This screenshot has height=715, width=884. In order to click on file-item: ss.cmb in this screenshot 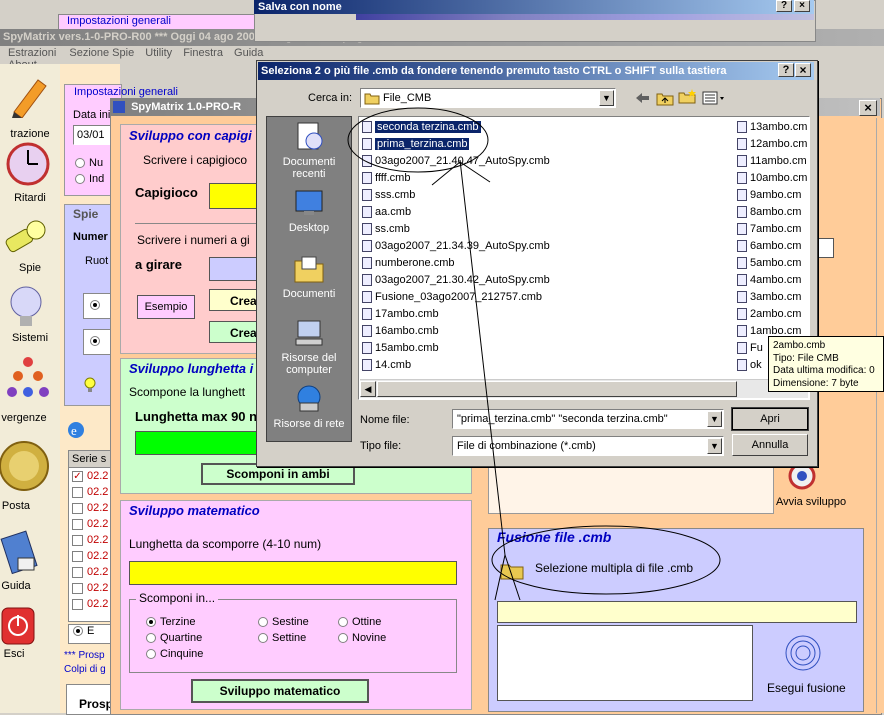, I will do `click(472, 229)`.